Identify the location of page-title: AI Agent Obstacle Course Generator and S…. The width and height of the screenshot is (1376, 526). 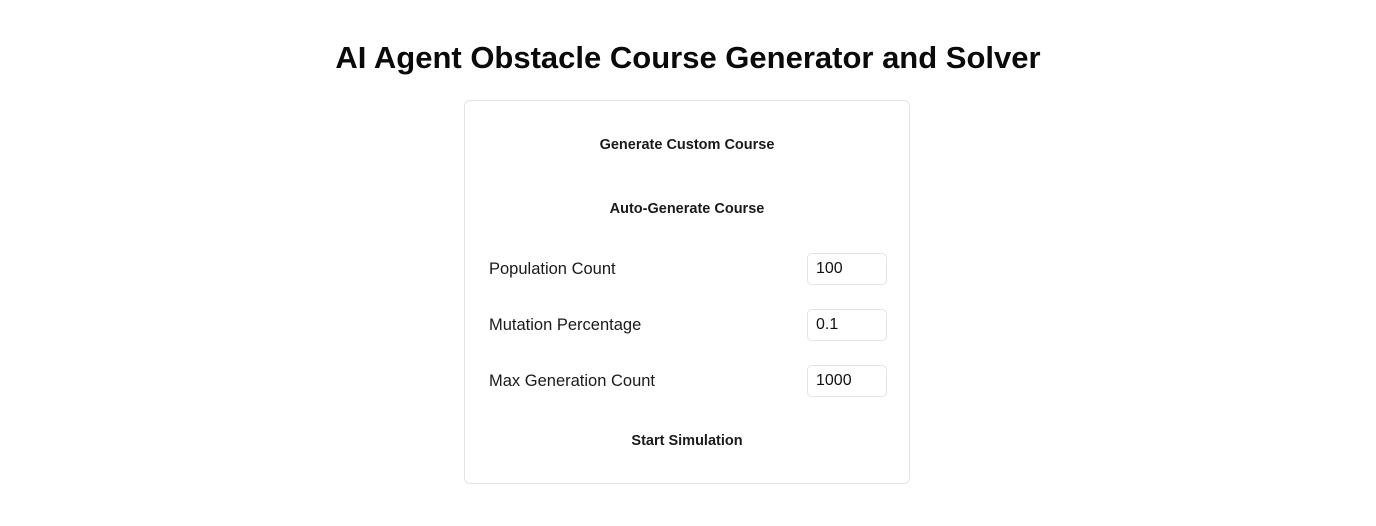
(688, 57).